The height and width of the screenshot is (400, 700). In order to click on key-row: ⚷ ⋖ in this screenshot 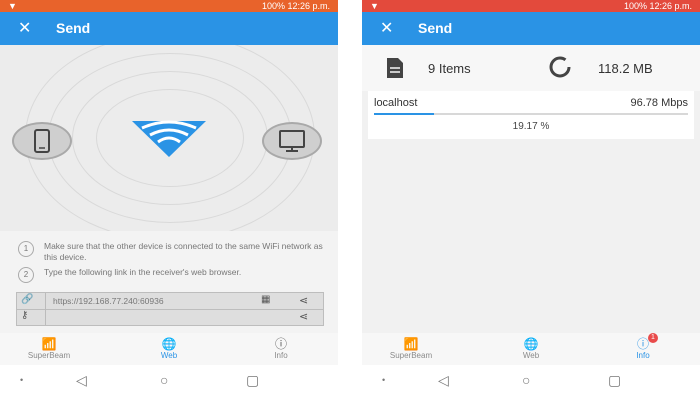, I will do `click(170, 317)`.